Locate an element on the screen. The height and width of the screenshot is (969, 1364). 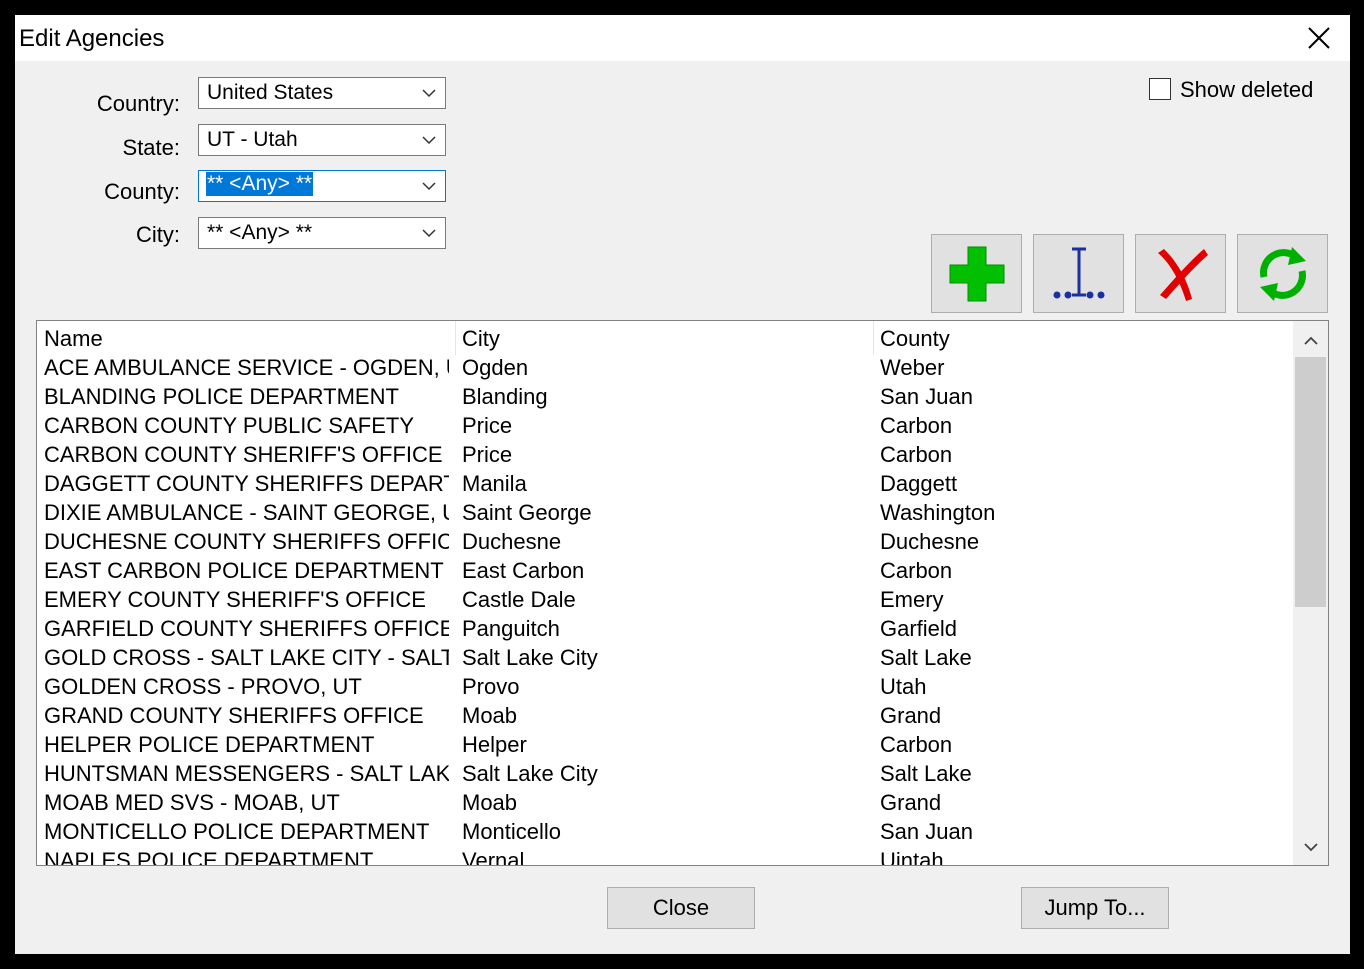
cell-city: East Carbon is located at coordinates (523, 570).